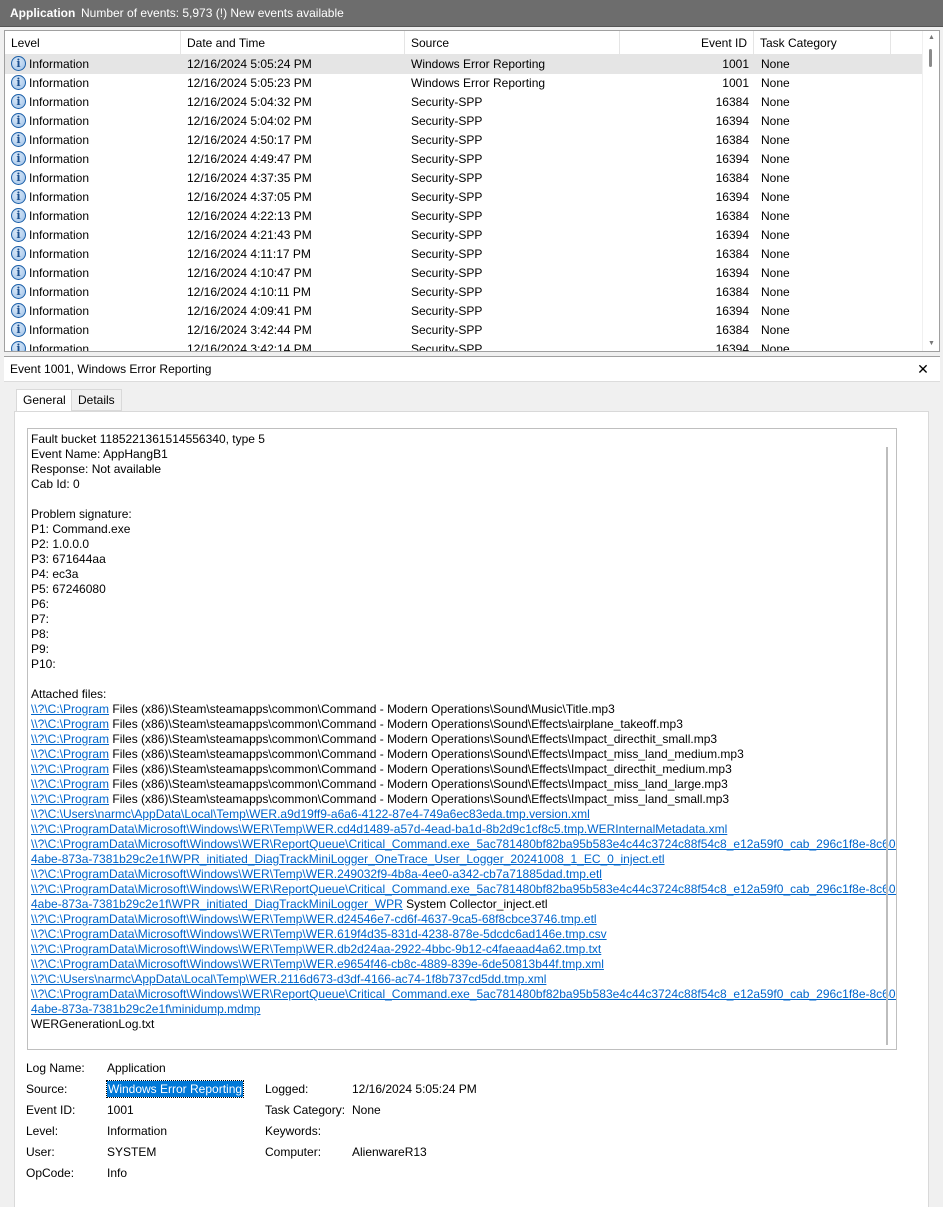 The width and height of the screenshot is (943, 1207). What do you see at coordinates (96, 400) in the screenshot?
I see `tab-details: Details` at bounding box center [96, 400].